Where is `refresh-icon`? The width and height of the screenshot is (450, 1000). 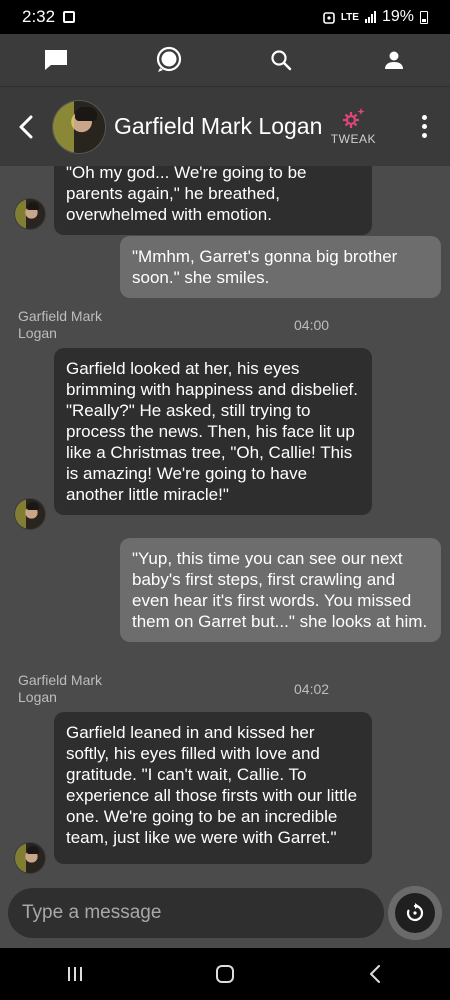
refresh-icon is located at coordinates (415, 912).